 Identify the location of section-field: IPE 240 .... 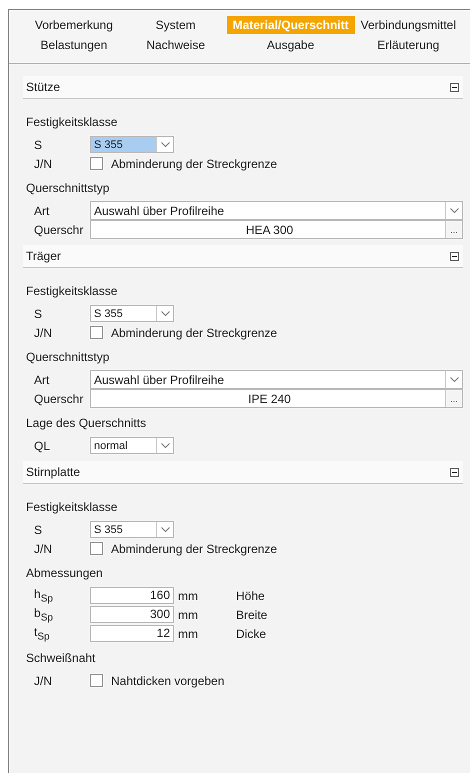
(276, 398).